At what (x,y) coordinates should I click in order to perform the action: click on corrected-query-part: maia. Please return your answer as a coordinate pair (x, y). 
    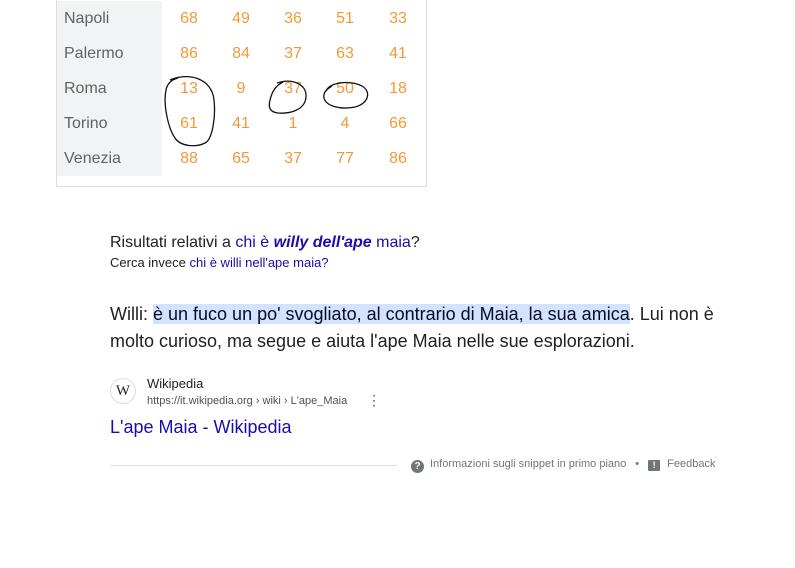
    Looking at the image, I should click on (391, 242).